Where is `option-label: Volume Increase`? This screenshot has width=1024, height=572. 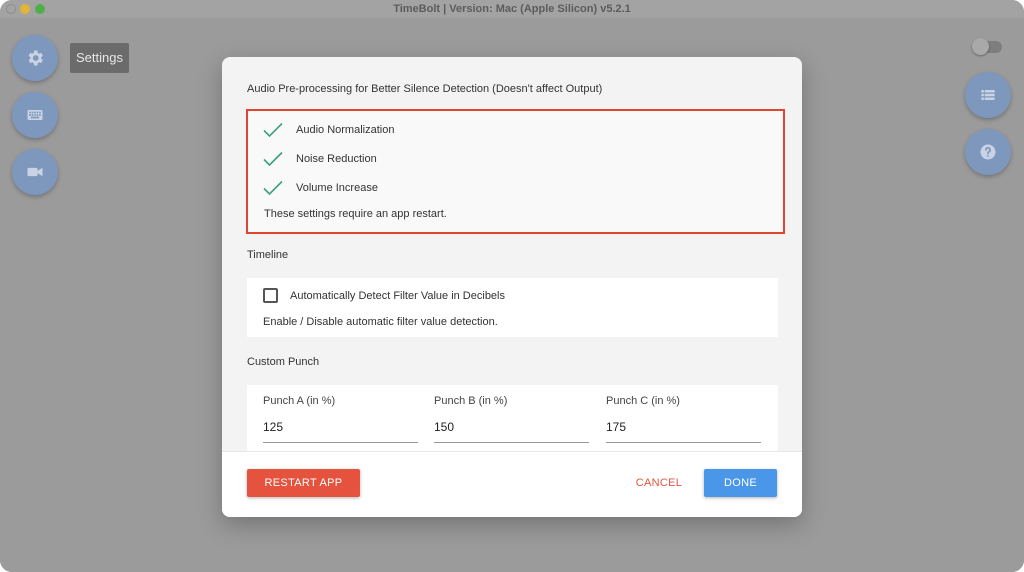 option-label: Volume Increase is located at coordinates (337, 188).